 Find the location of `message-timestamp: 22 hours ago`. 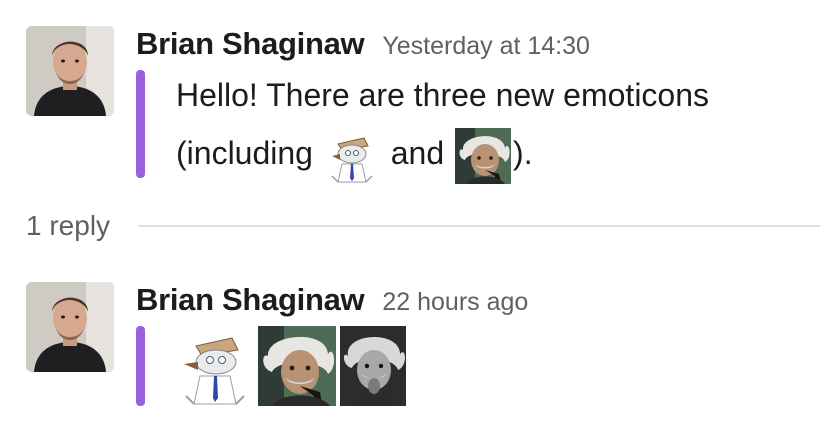

message-timestamp: 22 hours ago is located at coordinates (455, 302).